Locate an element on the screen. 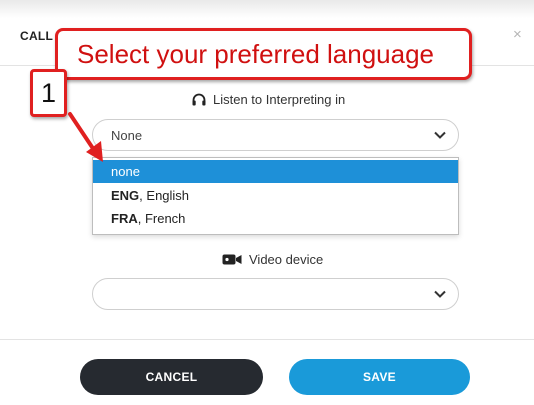  language-option-code: ENG is located at coordinates (125, 195).